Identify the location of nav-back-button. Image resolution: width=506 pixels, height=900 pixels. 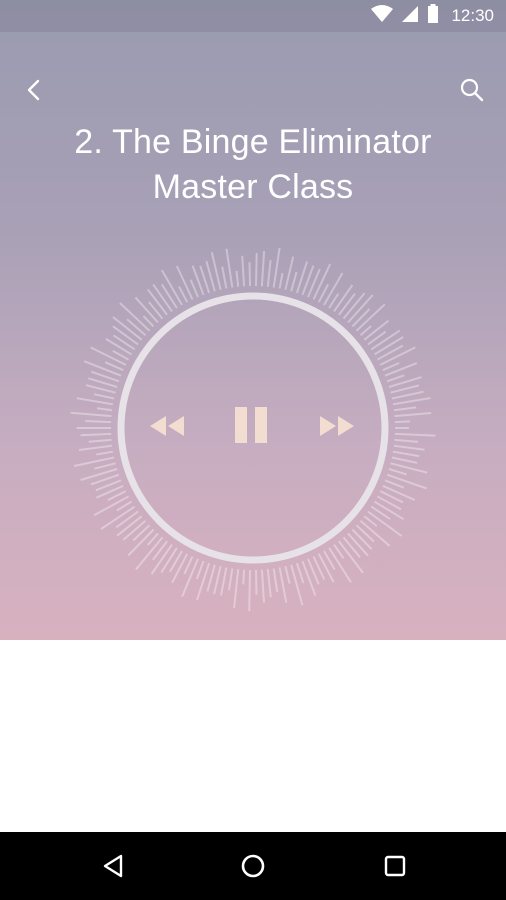
(113, 866).